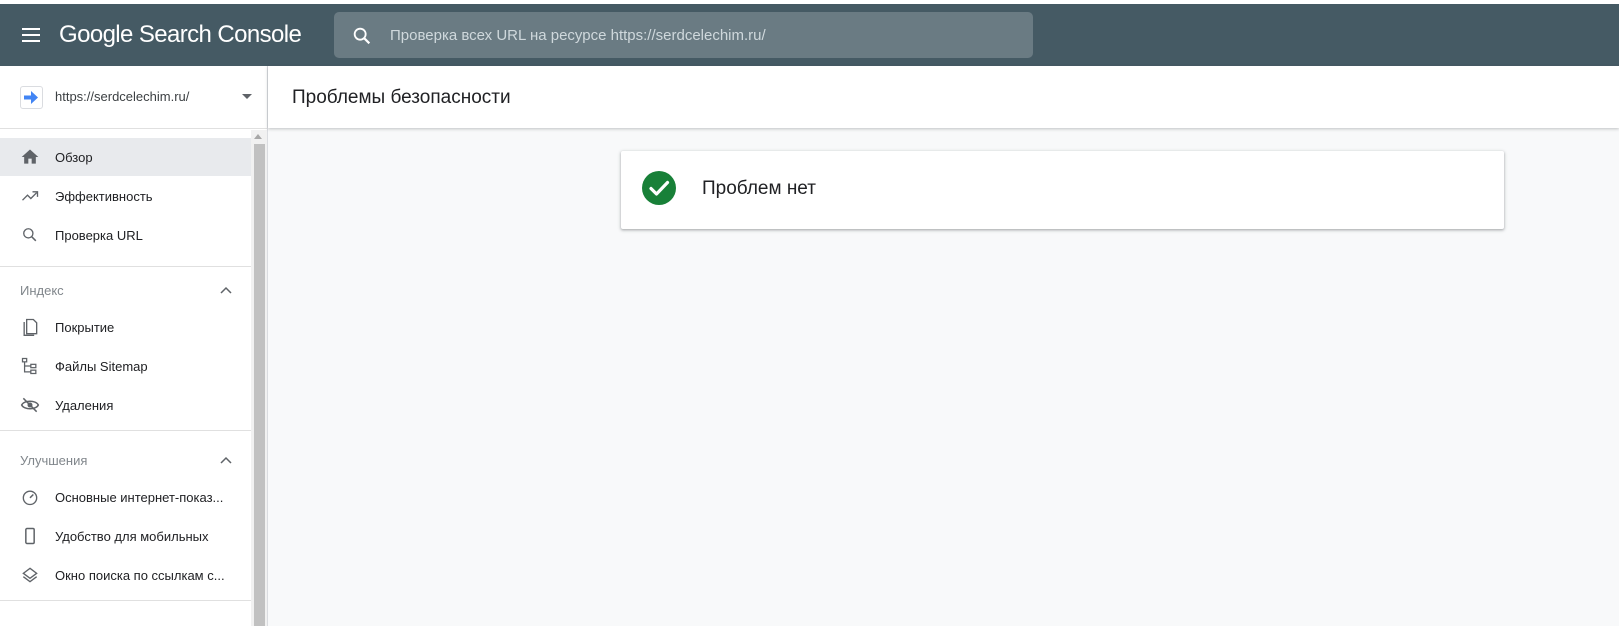 The width and height of the screenshot is (1619, 626). Describe the element at coordinates (30, 196) in the screenshot. I see `trending-up-icon` at that location.